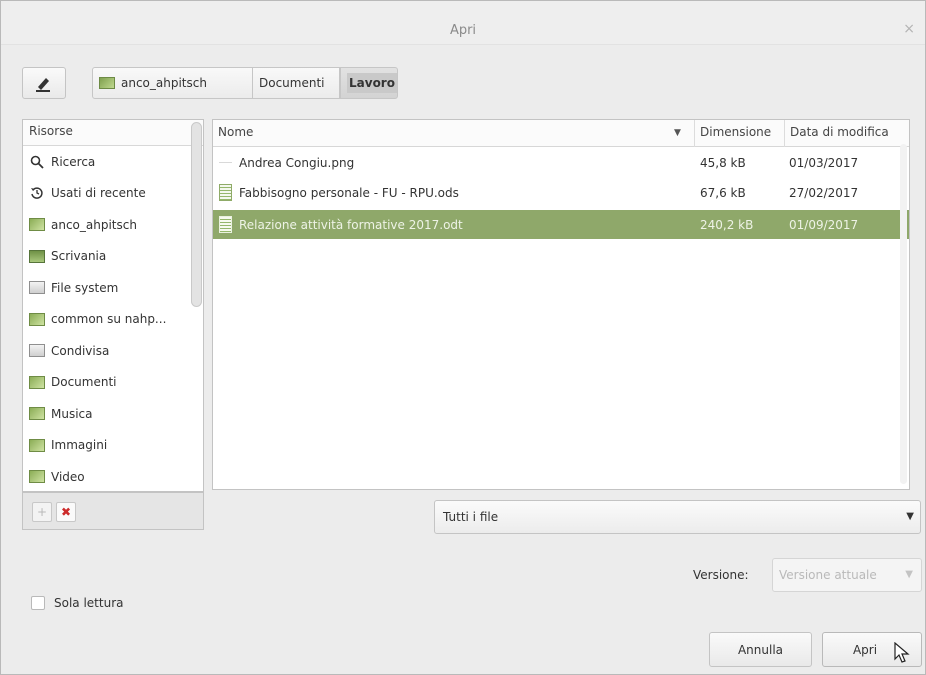 The image size is (926, 675). I want to click on history-icon, so click(37, 193).